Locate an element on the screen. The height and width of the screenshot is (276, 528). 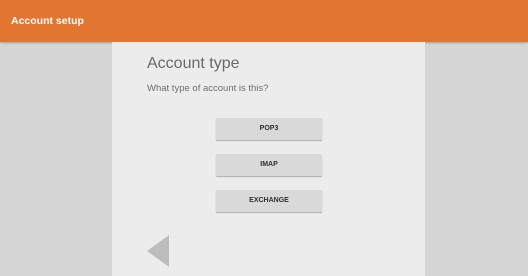
back-button is located at coordinates (158, 251).